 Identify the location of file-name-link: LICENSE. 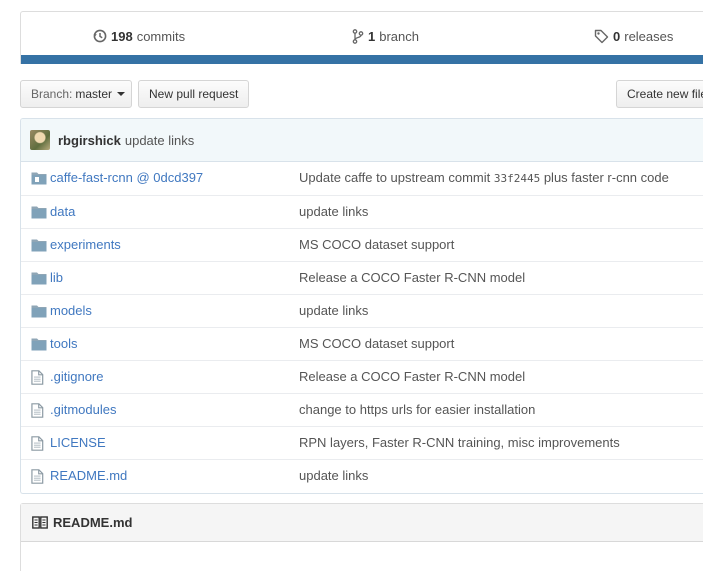
(78, 442).